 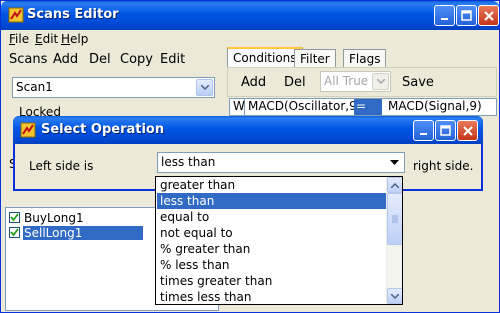 I want to click on tab-filter: Filter, so click(x=315, y=59).